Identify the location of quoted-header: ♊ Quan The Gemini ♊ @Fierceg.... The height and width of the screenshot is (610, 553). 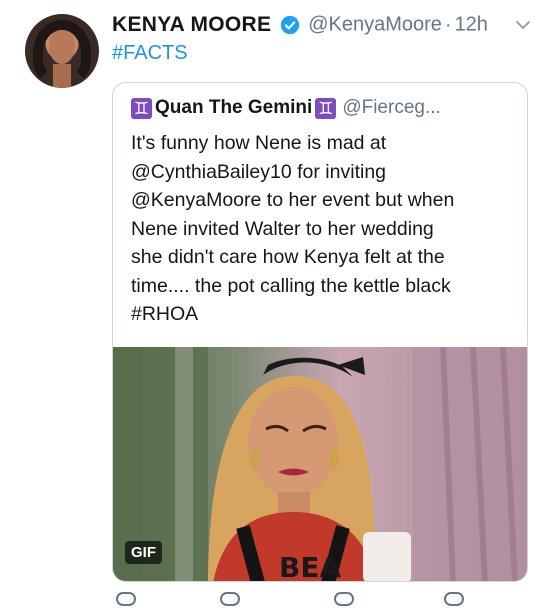
(286, 108).